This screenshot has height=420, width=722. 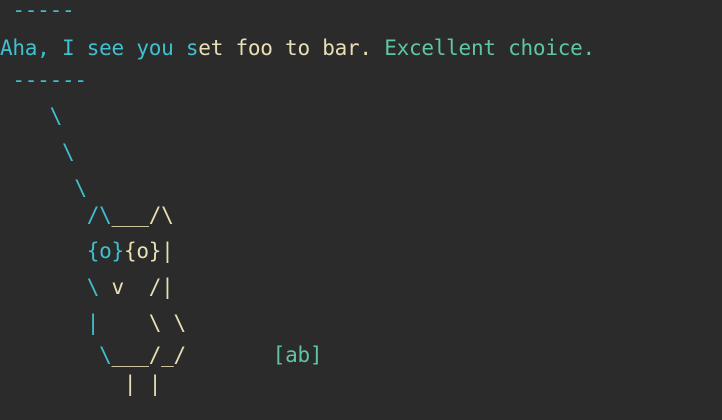 I want to click on terminal-text-segment: ------, so click(x=43, y=80).